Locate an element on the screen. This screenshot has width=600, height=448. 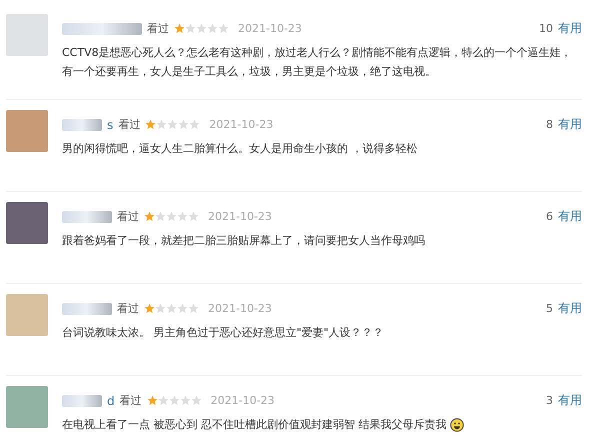
review-text: 跟着爸妈看了一段，就差把二胎三胎贴屏幕上了，请问要把女人当作母鸡吗 is located at coordinates (243, 241).